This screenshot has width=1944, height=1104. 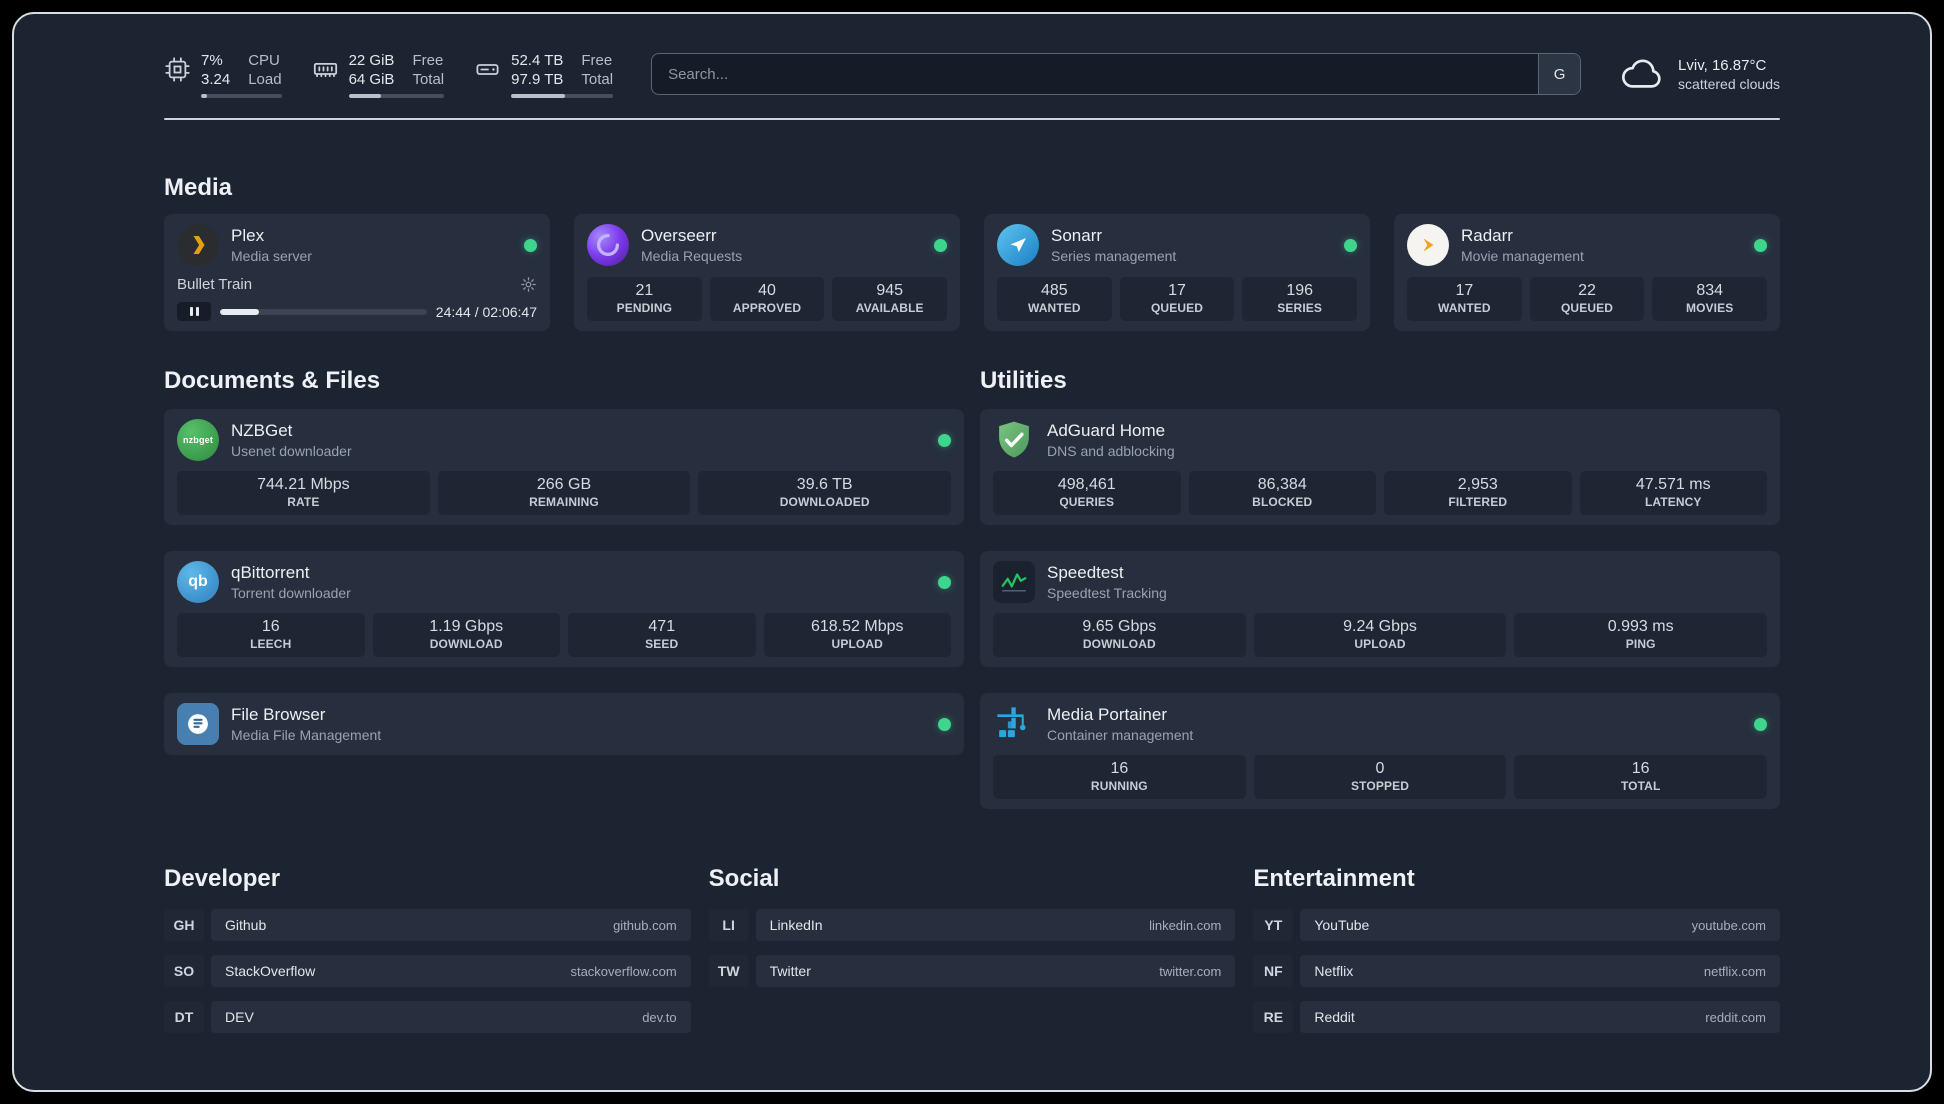 I want to click on search-input, so click(x=1116, y=74).